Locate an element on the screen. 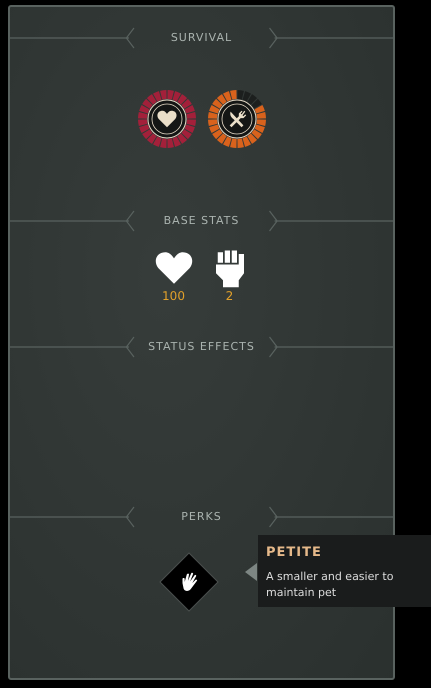 The image size is (431, 688). stat-value: 100 is located at coordinates (173, 296).